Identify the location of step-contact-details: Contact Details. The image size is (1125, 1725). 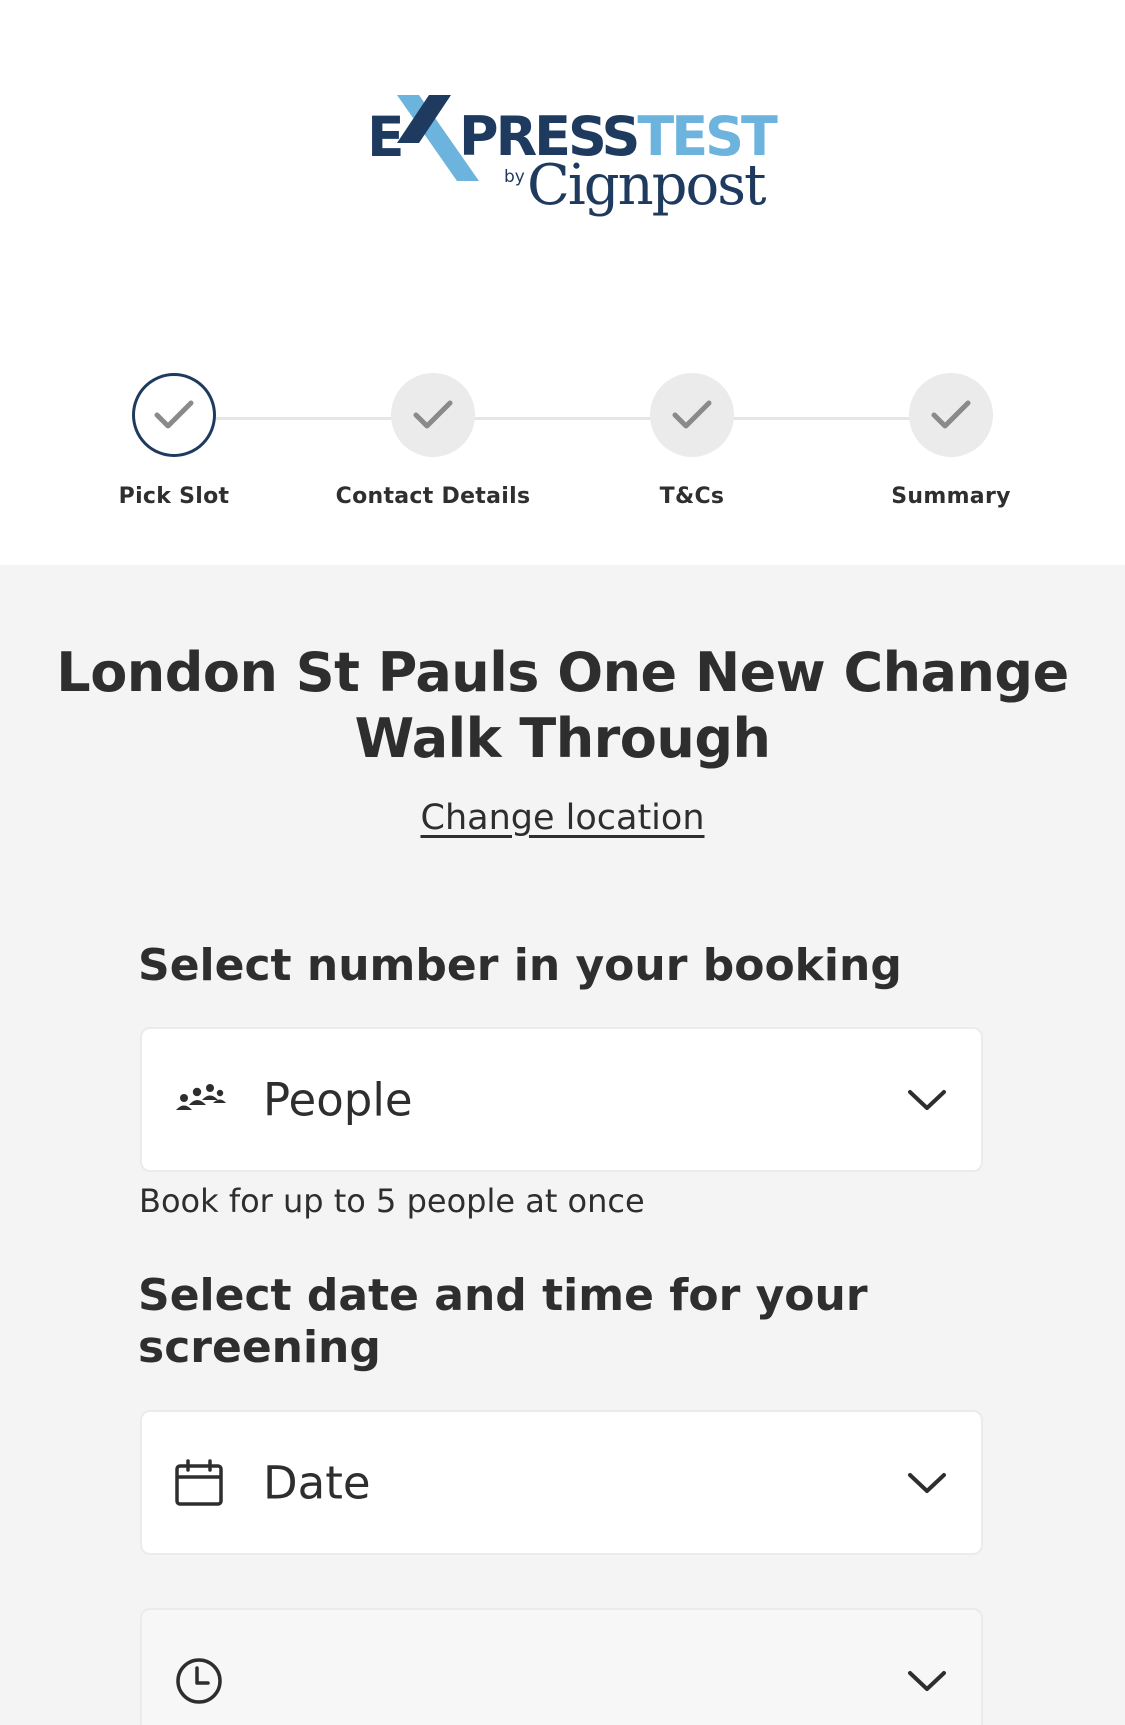
(433, 441).